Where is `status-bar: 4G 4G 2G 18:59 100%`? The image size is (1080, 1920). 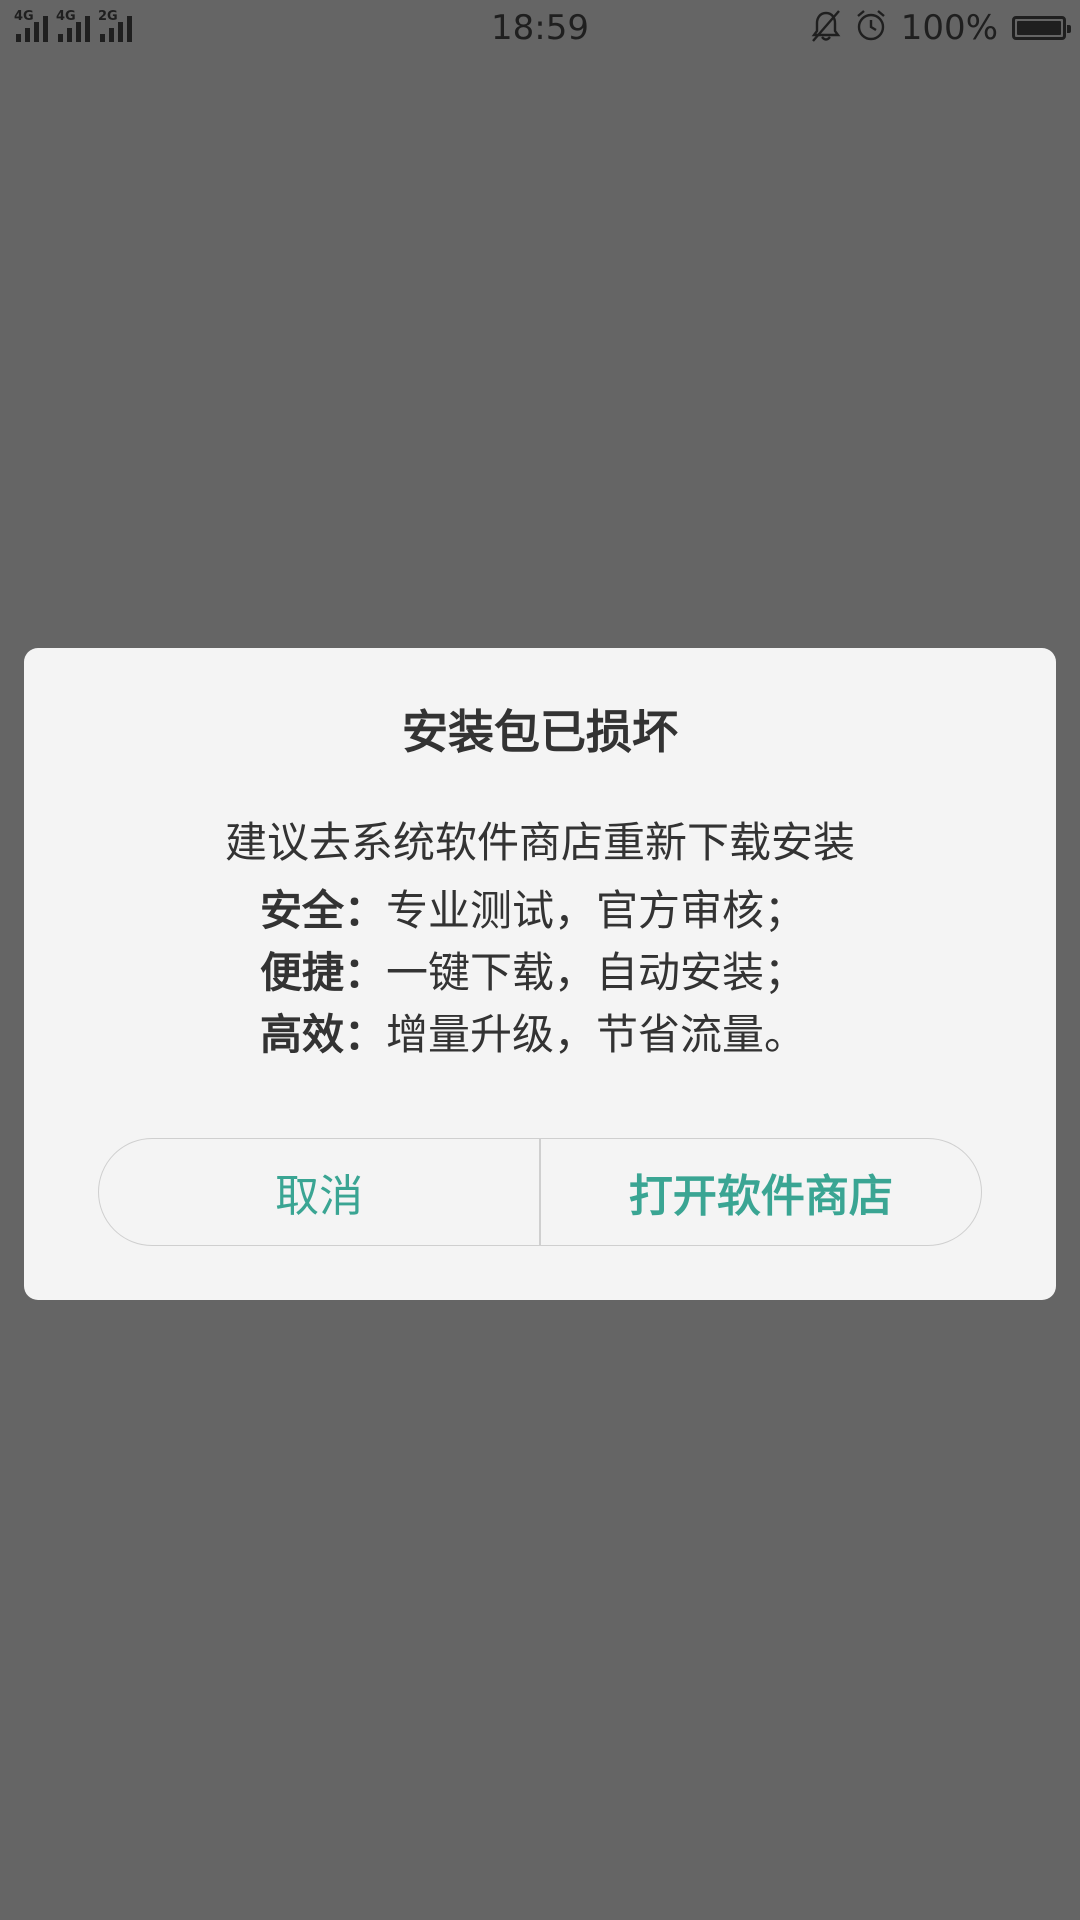 status-bar: 4G 4G 2G 18:59 100% is located at coordinates (540, 28).